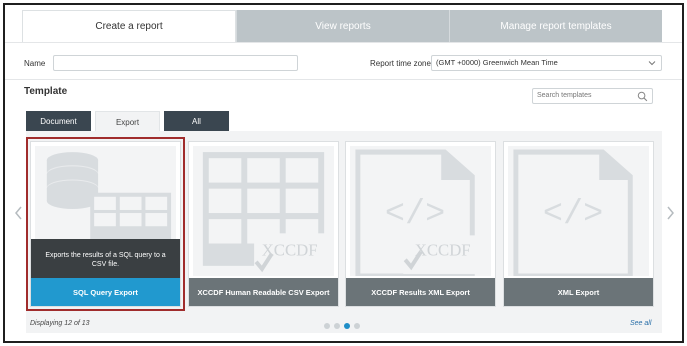 This screenshot has width=687, height=346. What do you see at coordinates (347, 326) in the screenshot?
I see `page-dot-current` at bounding box center [347, 326].